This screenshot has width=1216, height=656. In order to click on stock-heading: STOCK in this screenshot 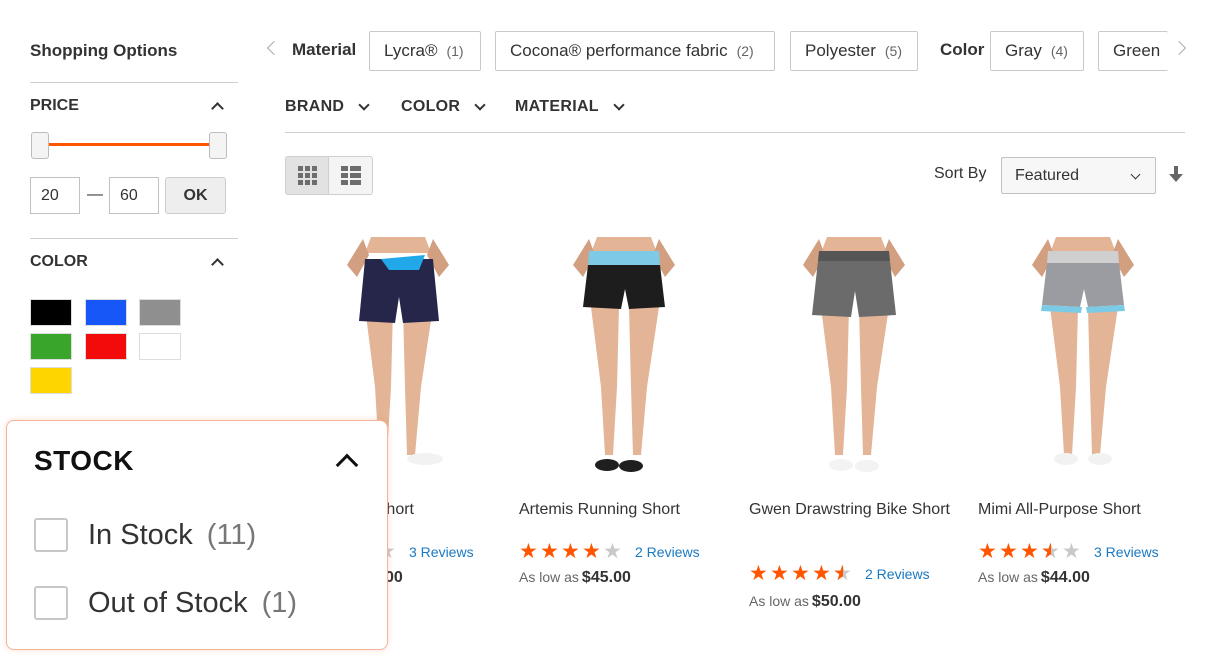, I will do `click(84, 460)`.